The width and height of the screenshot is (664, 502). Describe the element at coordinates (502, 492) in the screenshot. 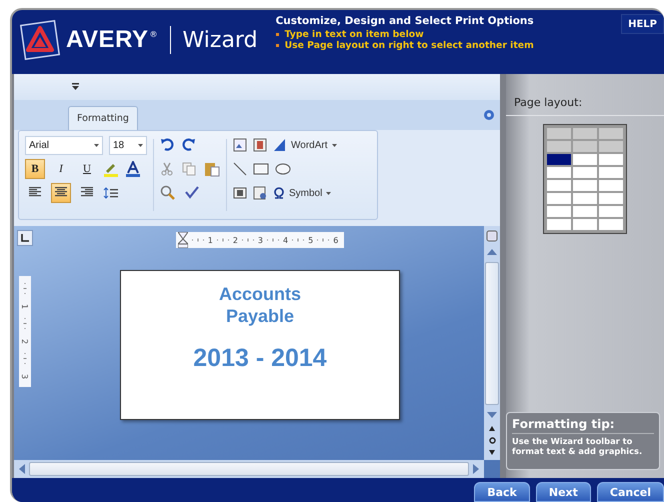

I see `wizard-button: Back` at that location.